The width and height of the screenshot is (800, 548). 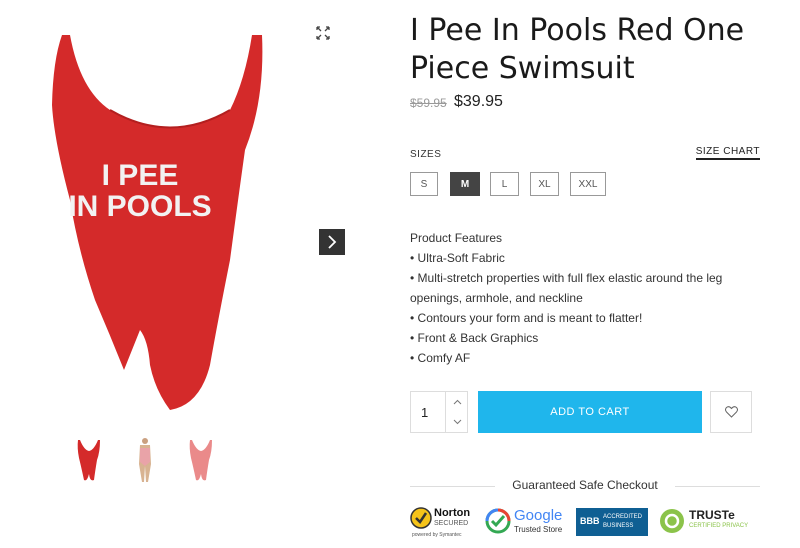 I want to click on norton-sub: SECURED, so click(x=451, y=523).